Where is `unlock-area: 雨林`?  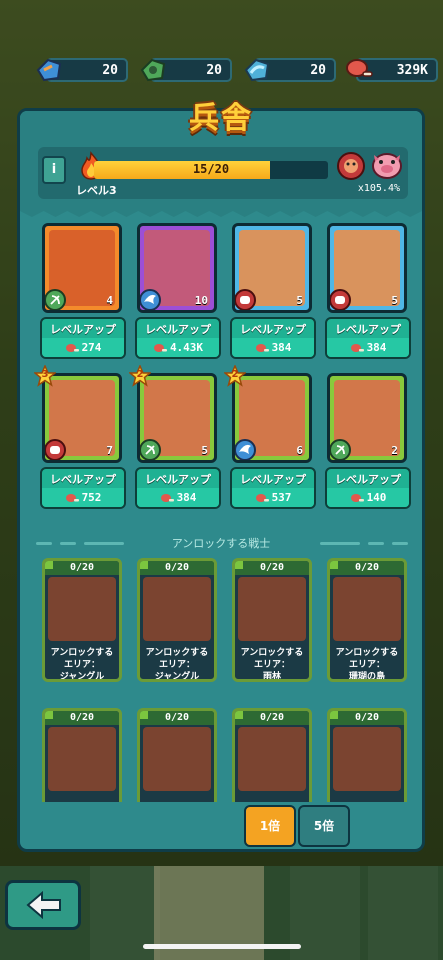 unlock-area: 雨林 is located at coordinates (271, 677).